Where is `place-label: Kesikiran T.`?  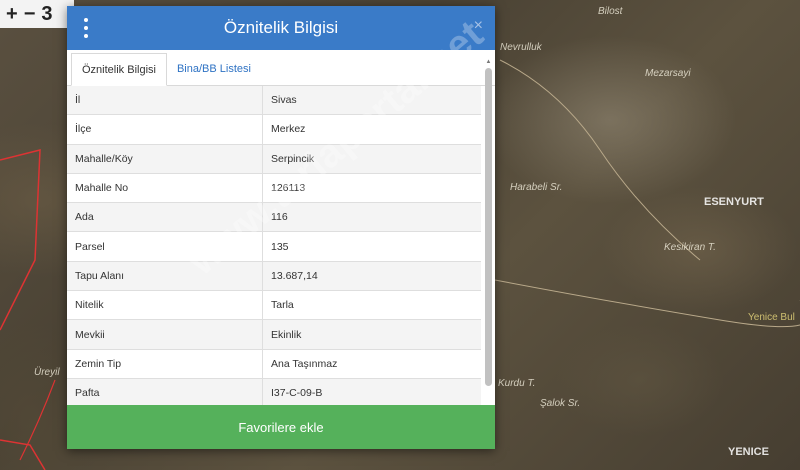
place-label: Kesikiran T. is located at coordinates (690, 247).